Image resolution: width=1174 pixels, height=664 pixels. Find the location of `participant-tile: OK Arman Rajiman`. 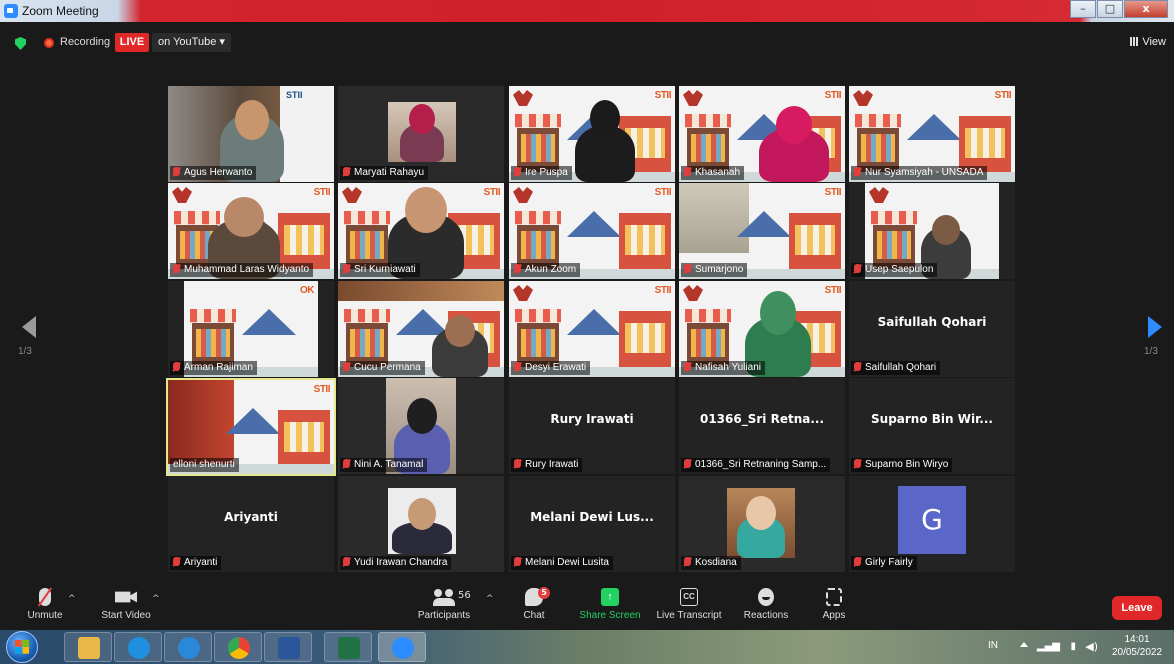

participant-tile: OK Arman Rajiman is located at coordinates (251, 329).